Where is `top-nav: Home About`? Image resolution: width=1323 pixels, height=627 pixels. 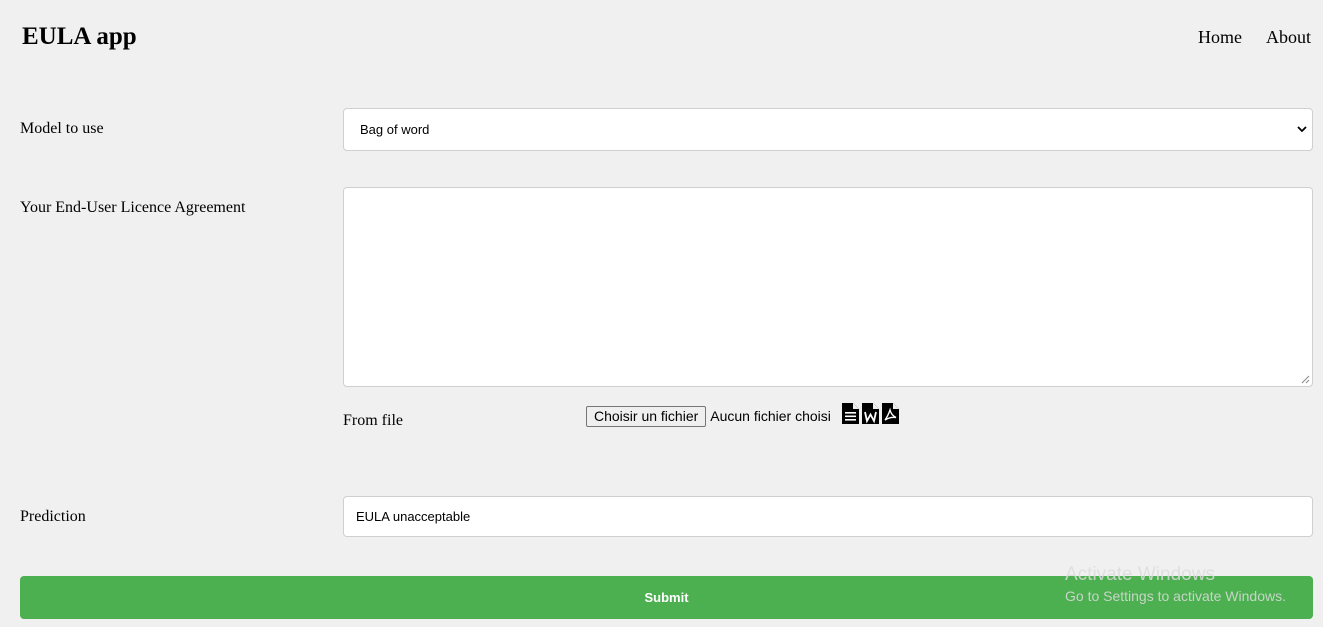
top-nav: Home About is located at coordinates (1254, 37).